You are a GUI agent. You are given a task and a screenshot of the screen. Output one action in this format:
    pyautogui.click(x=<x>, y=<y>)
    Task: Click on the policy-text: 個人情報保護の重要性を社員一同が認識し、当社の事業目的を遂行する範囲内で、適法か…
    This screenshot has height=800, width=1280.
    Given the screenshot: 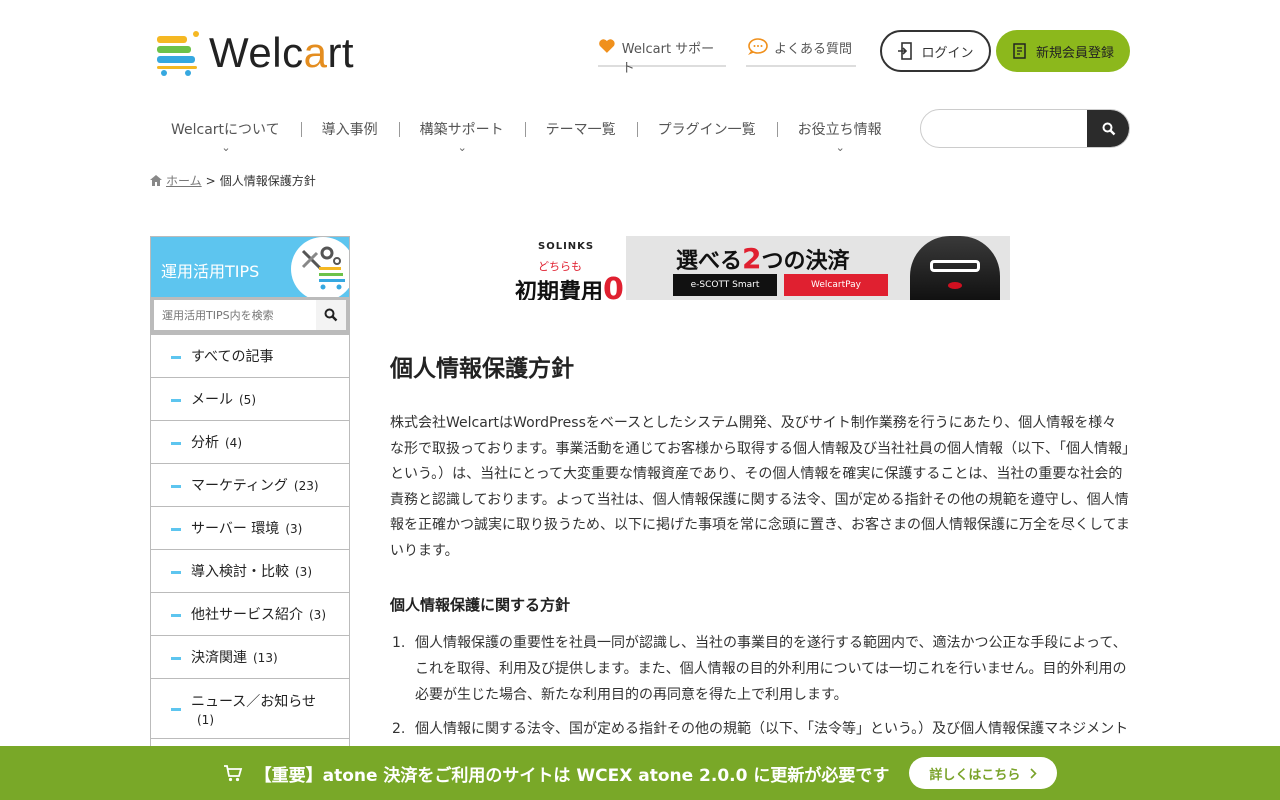 What is the action you would take?
    pyautogui.click(x=771, y=669)
    